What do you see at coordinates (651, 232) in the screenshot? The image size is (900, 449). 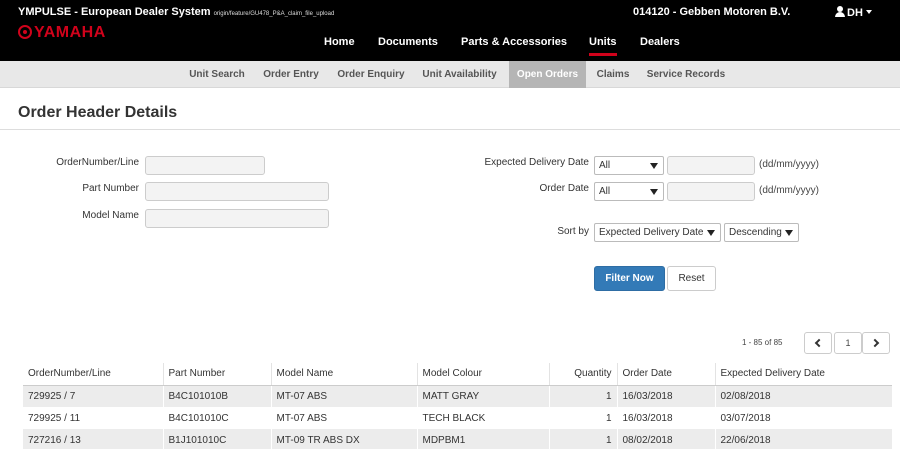 I see `sort-field-selected: Expected Delivery Date` at bounding box center [651, 232].